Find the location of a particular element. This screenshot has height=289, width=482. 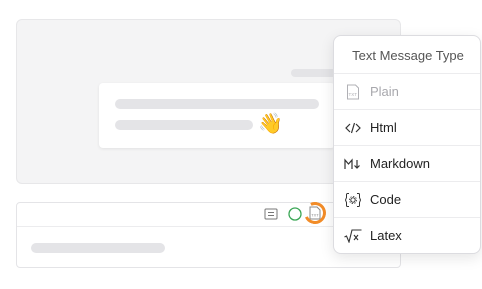

sqrt-icon is located at coordinates (353, 236).